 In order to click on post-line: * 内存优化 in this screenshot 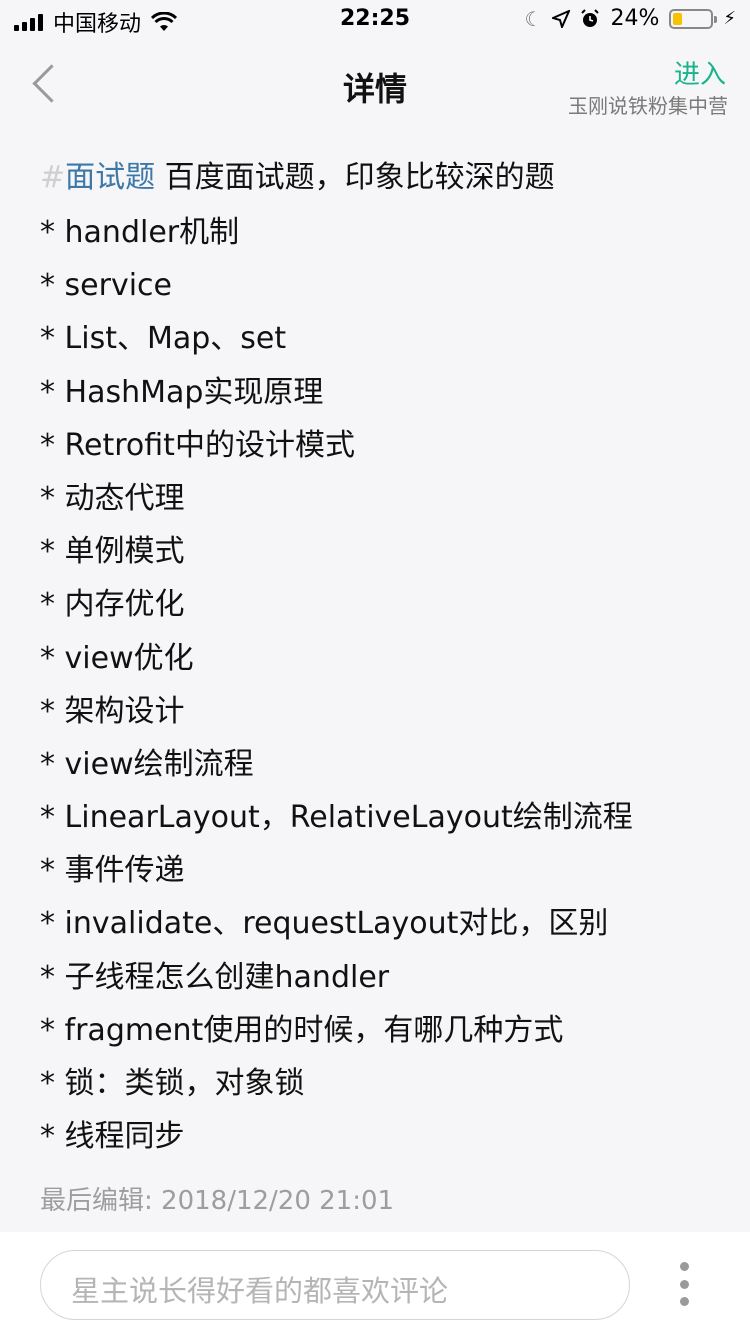, I will do `click(112, 605)`.